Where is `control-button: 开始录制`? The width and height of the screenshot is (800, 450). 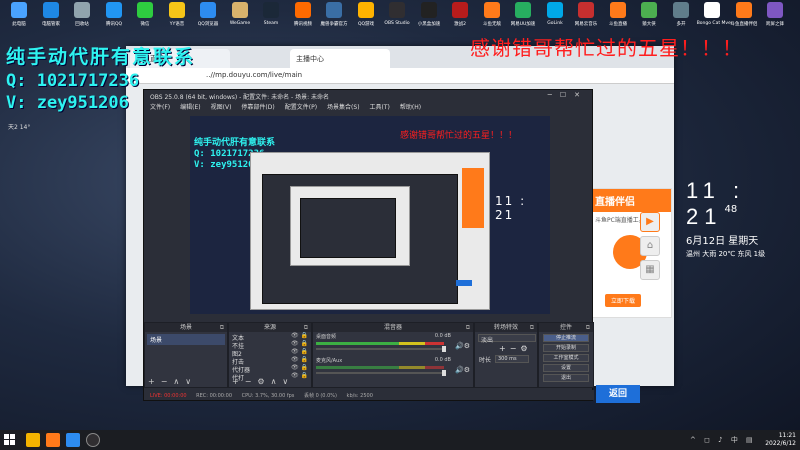
control-button: 开始录制 is located at coordinates (566, 348).